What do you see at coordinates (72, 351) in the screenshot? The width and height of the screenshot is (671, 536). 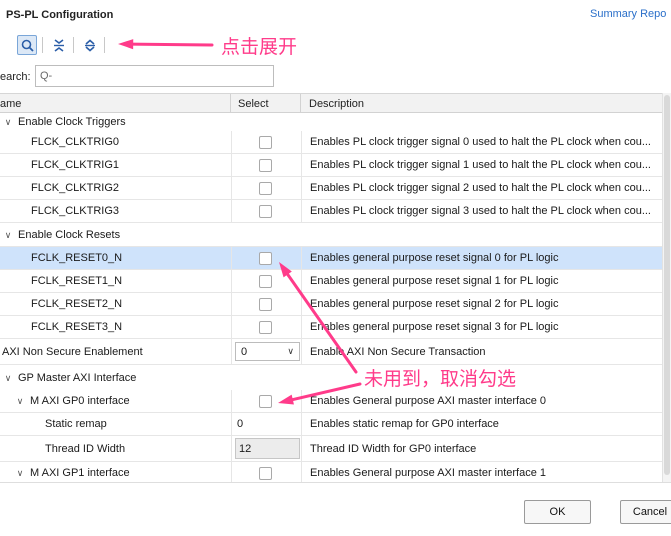 I see `row-name: AXI Non Secure Enablement` at bounding box center [72, 351].